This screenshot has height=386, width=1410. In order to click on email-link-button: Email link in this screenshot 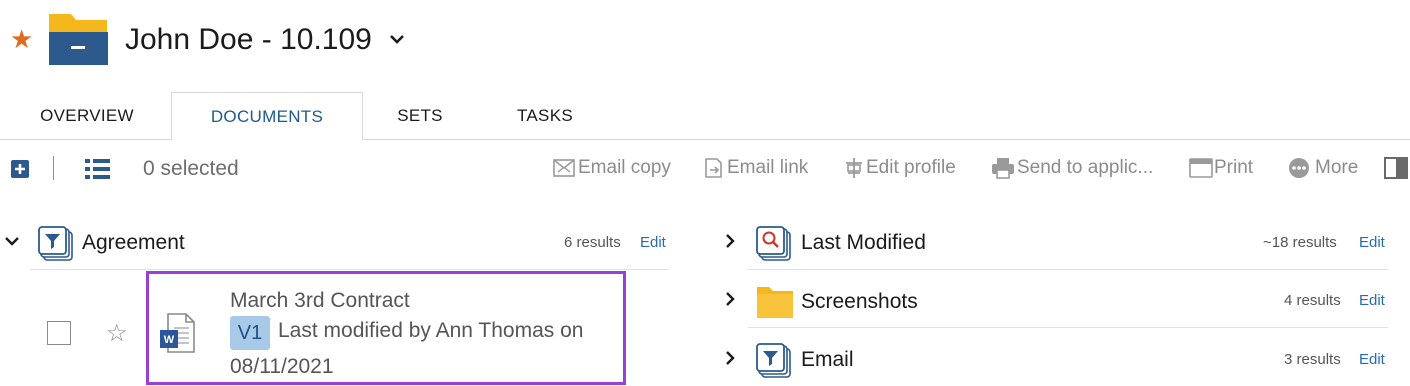, I will do `click(767, 168)`.